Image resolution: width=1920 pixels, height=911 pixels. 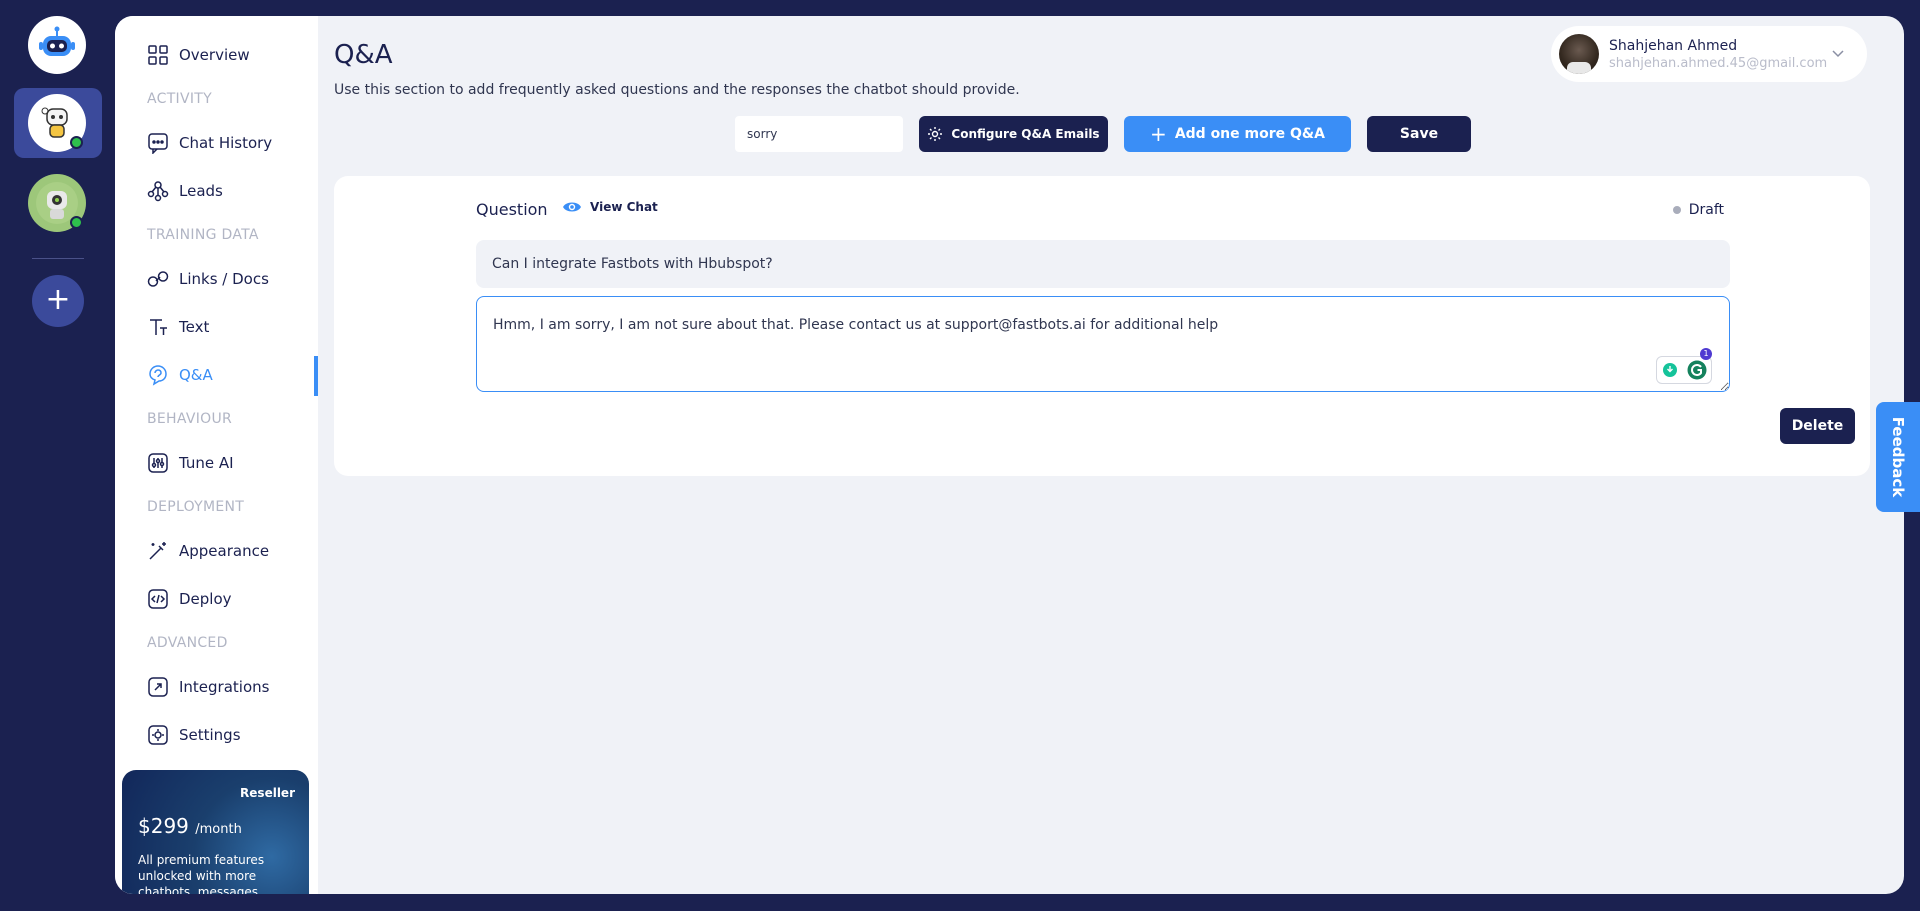 What do you see at coordinates (158, 191) in the screenshot?
I see `leads-icon` at bounding box center [158, 191].